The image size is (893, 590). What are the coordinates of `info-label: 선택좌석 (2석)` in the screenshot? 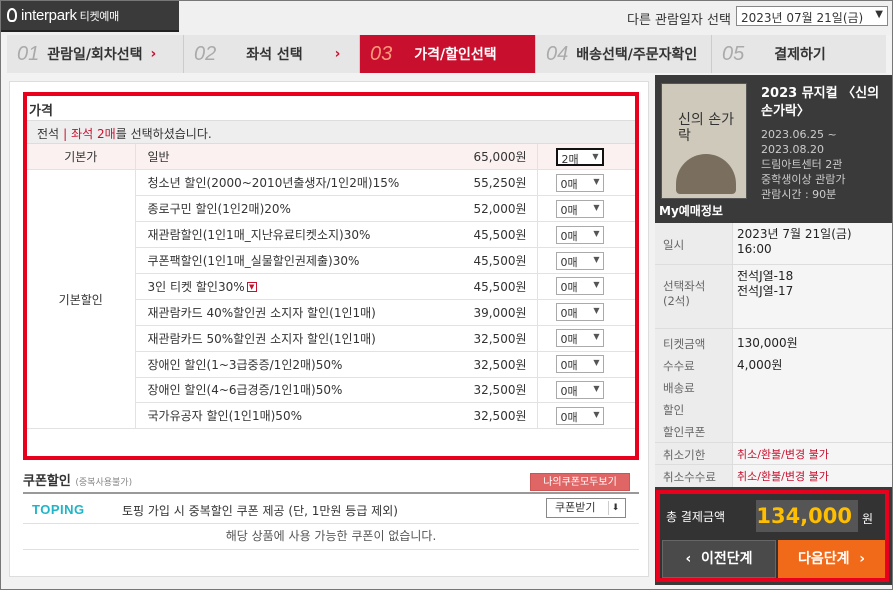 It's located at (684, 294).